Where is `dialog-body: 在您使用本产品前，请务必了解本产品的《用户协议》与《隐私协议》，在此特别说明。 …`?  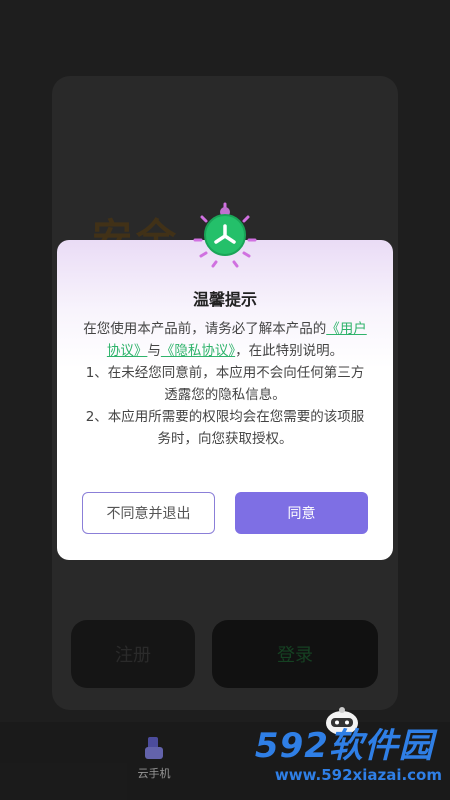
dialog-body: 在您使用本产品前，请务必了解本产品的《用户协议》与《隐私协议》，在此特别说明。 … is located at coordinates (225, 384).